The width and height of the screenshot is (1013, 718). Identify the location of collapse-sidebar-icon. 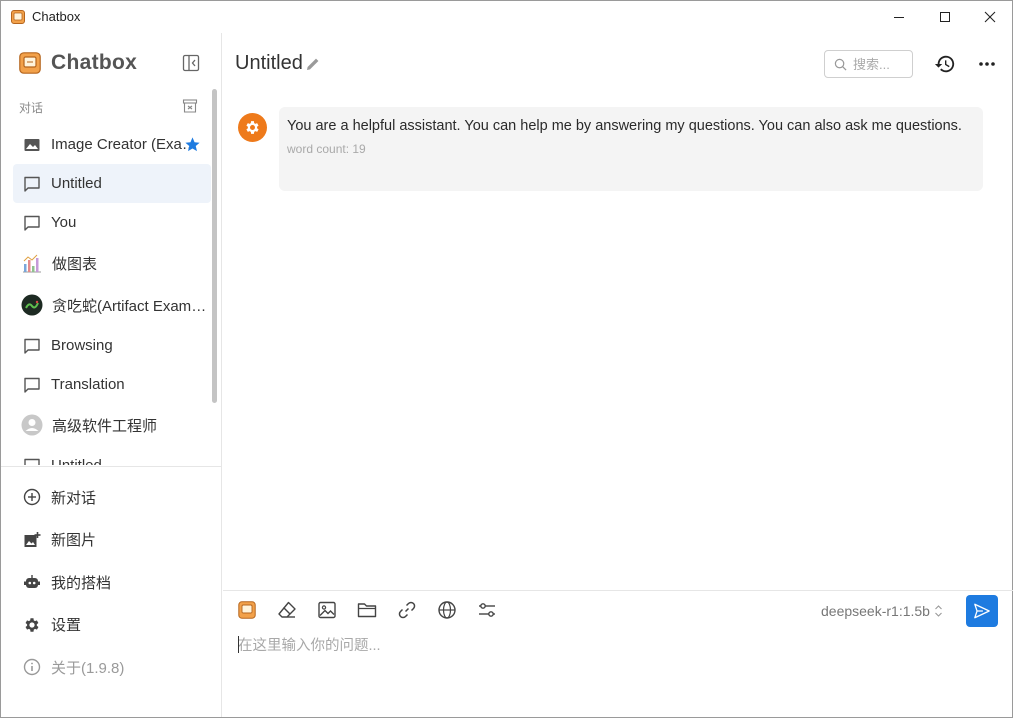
(191, 63).